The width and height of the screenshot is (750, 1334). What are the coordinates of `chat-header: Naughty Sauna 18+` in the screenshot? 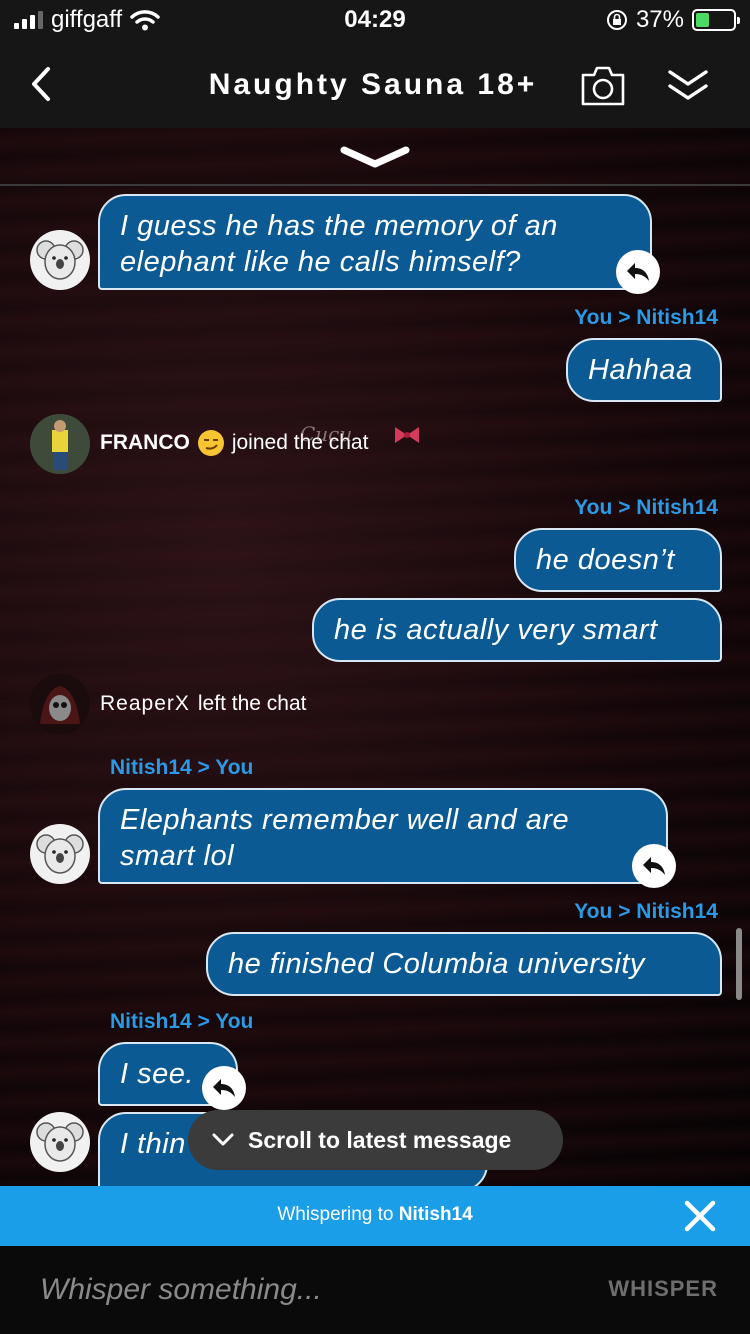 It's located at (375, 86).